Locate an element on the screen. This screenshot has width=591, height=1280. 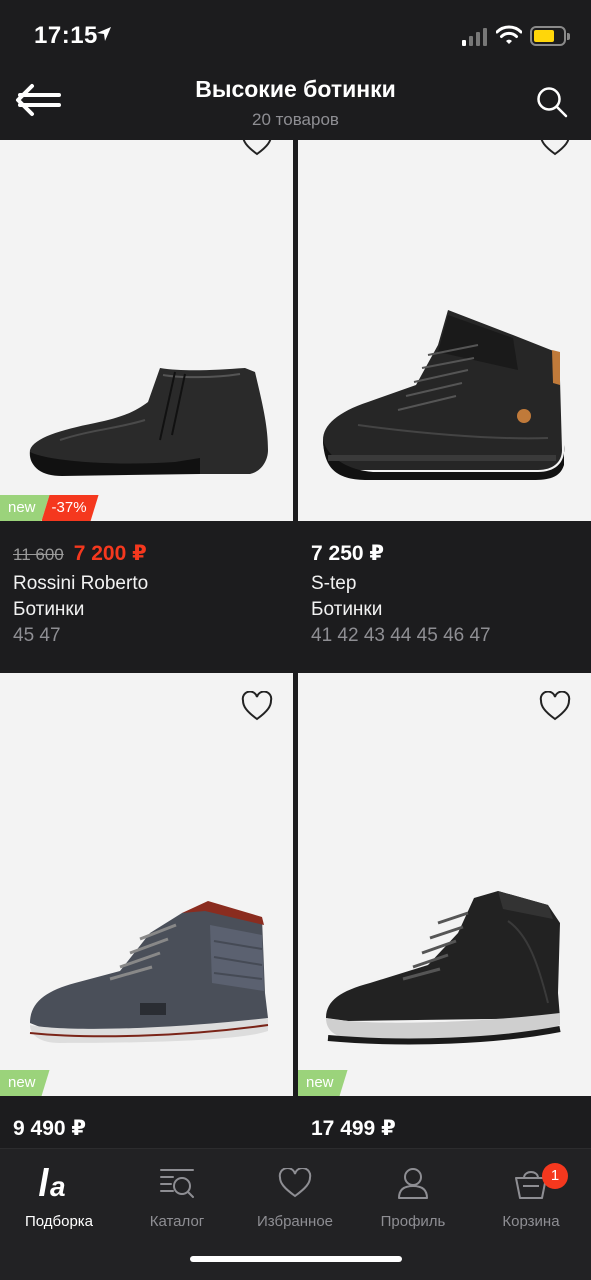
price-row: 11 600 7 200 ₽ is located at coordinates (153, 546).